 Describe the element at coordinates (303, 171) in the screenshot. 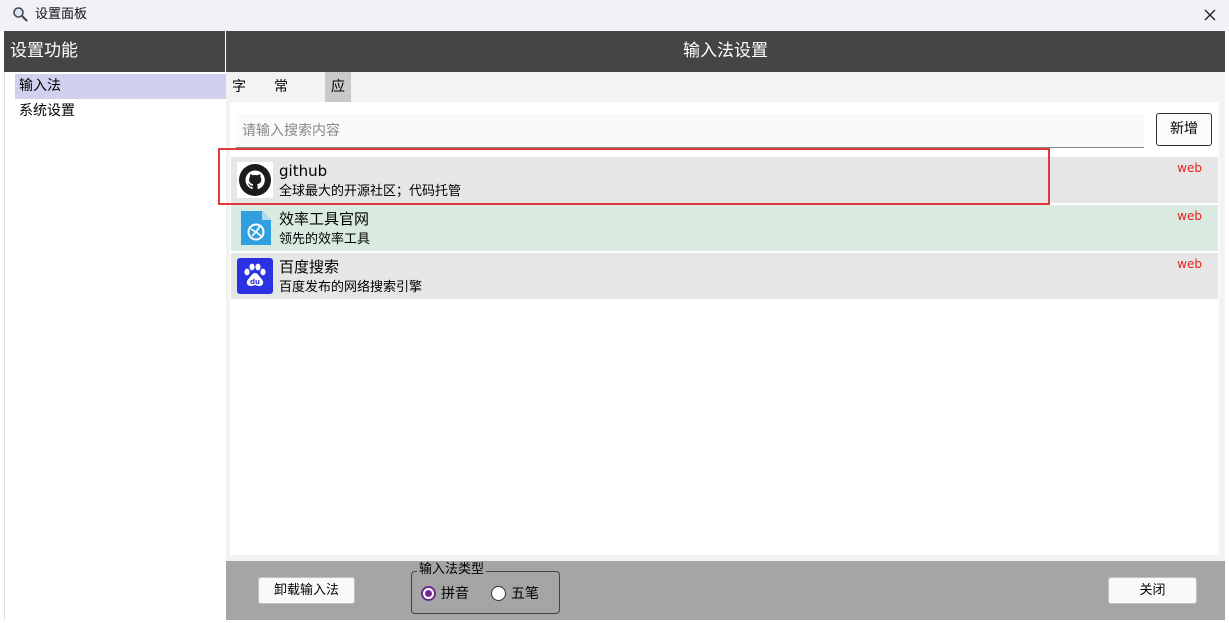

I see `app-name: github` at that location.